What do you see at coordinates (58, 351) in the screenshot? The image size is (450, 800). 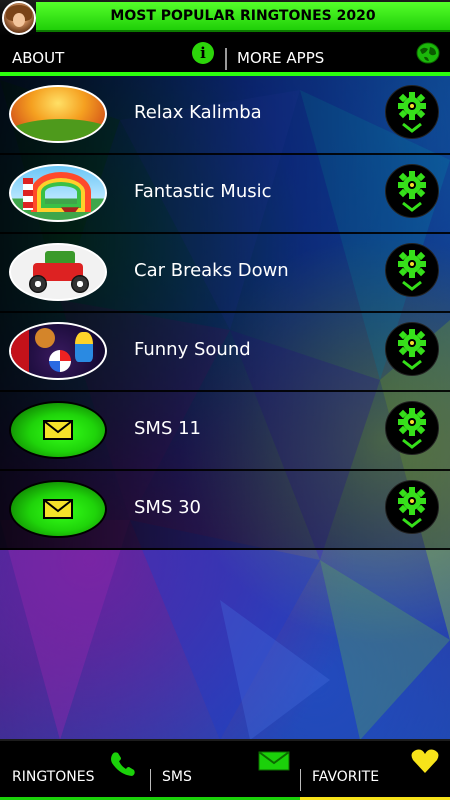 I see `circus-clown-thumbnail` at bounding box center [58, 351].